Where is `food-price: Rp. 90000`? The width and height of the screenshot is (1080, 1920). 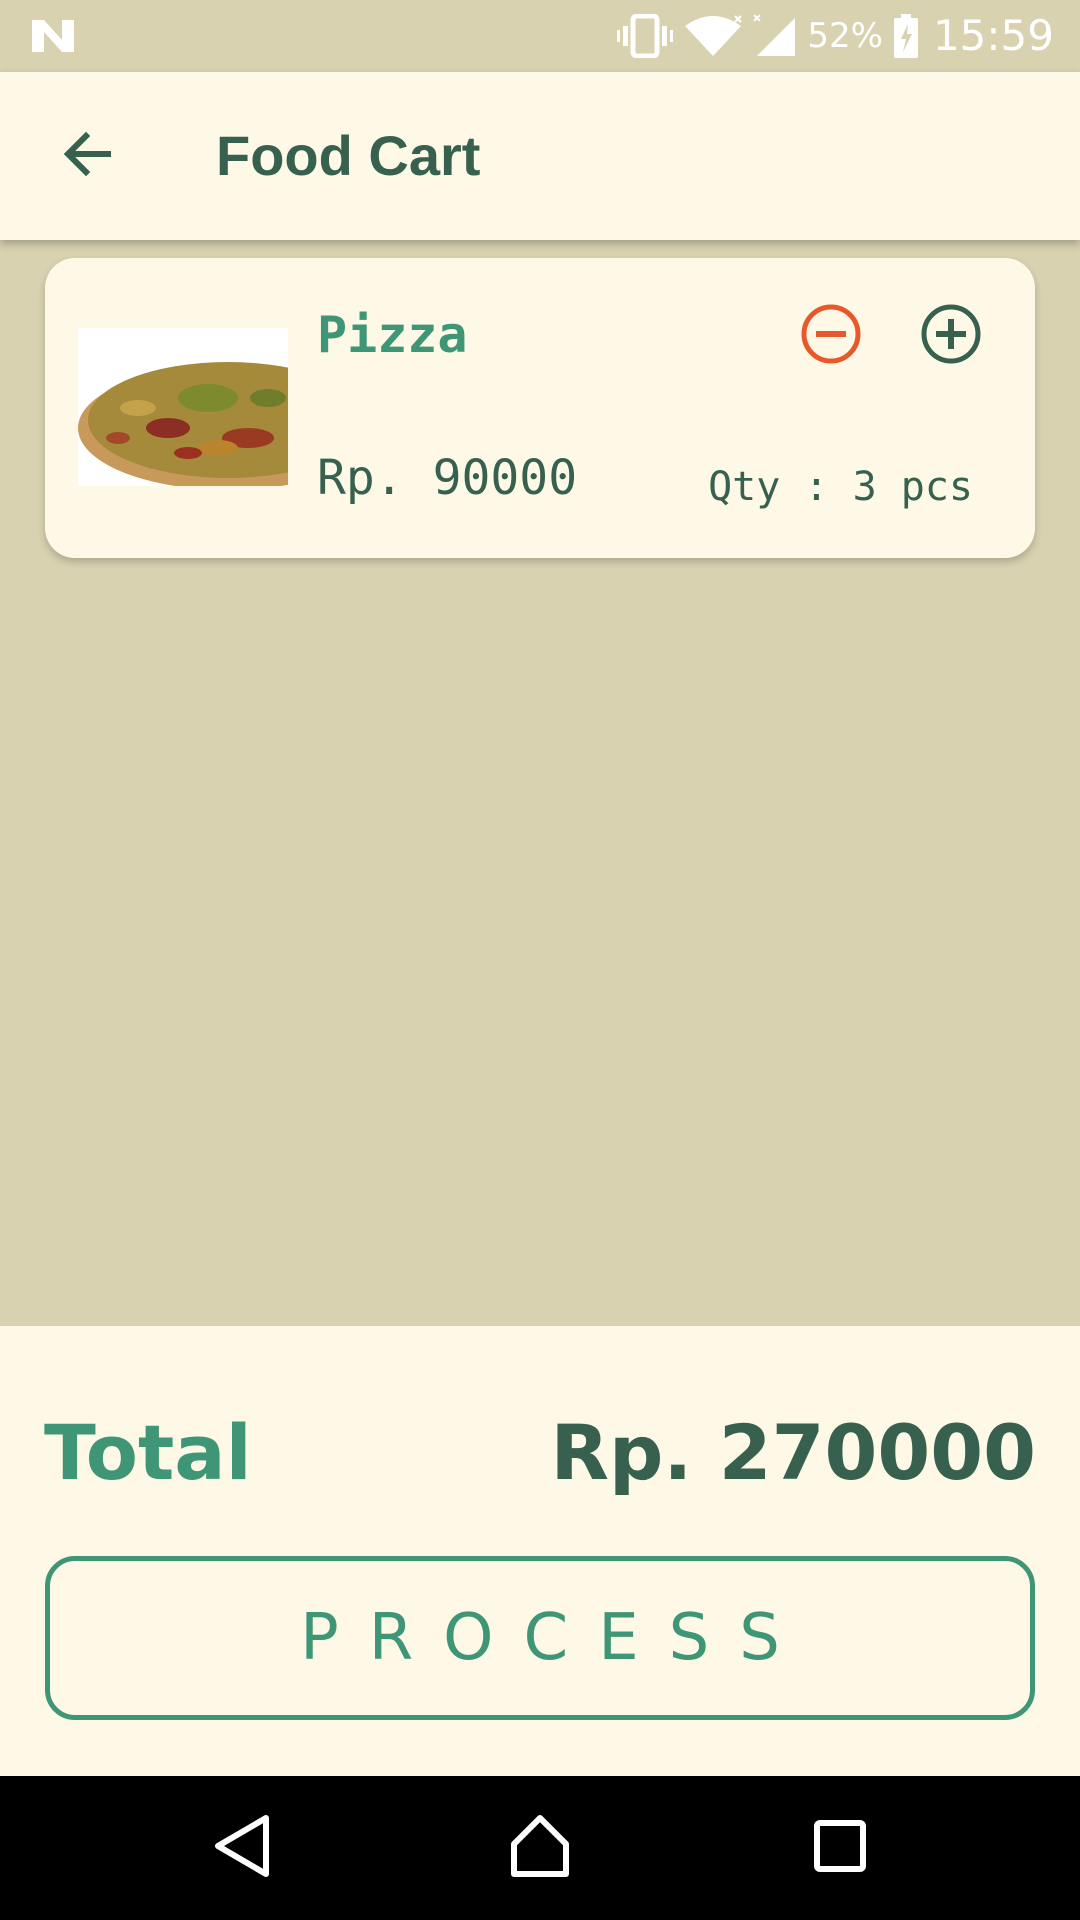
food-price: Rp. 90000 is located at coordinates (447, 478).